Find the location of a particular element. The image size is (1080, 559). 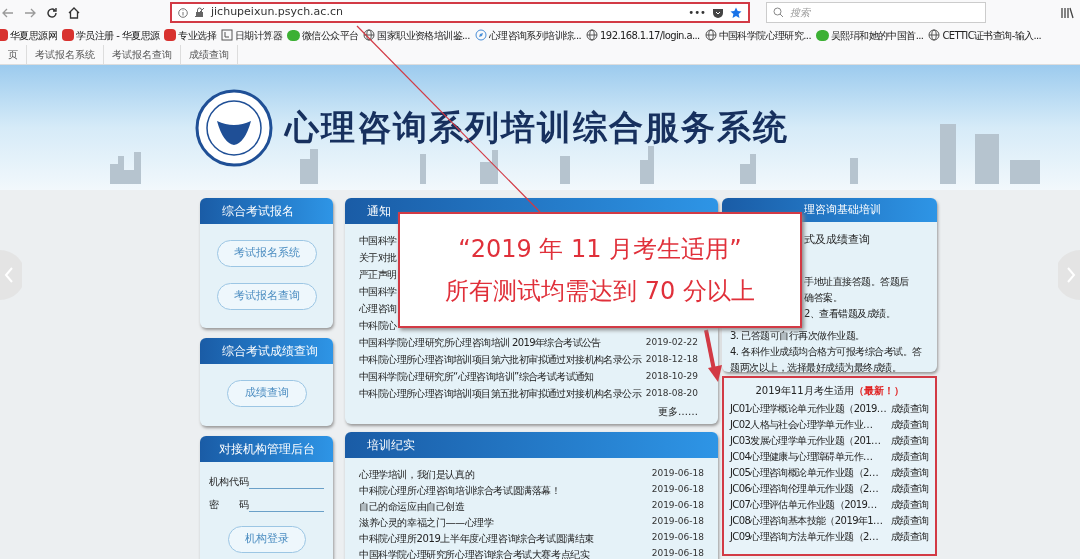

panel-title: 理咨询基础培训 is located at coordinates (842, 210).